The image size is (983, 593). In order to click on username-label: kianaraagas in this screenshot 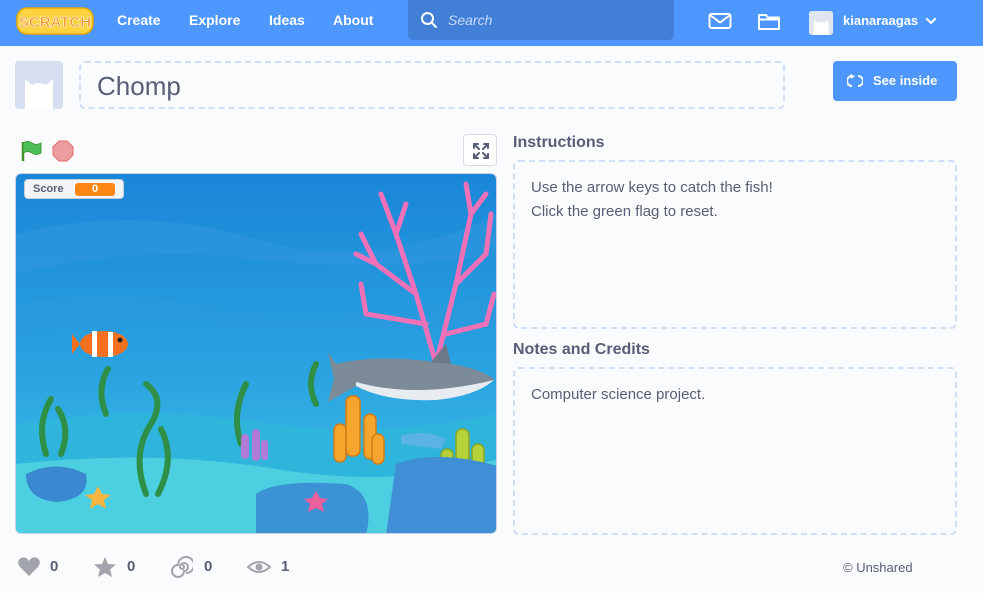, I will do `click(880, 20)`.